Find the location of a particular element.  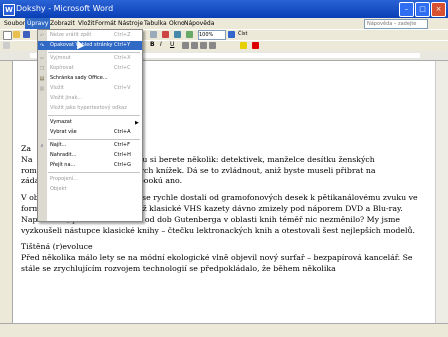

vertical-scrollbar is located at coordinates (441, 192).